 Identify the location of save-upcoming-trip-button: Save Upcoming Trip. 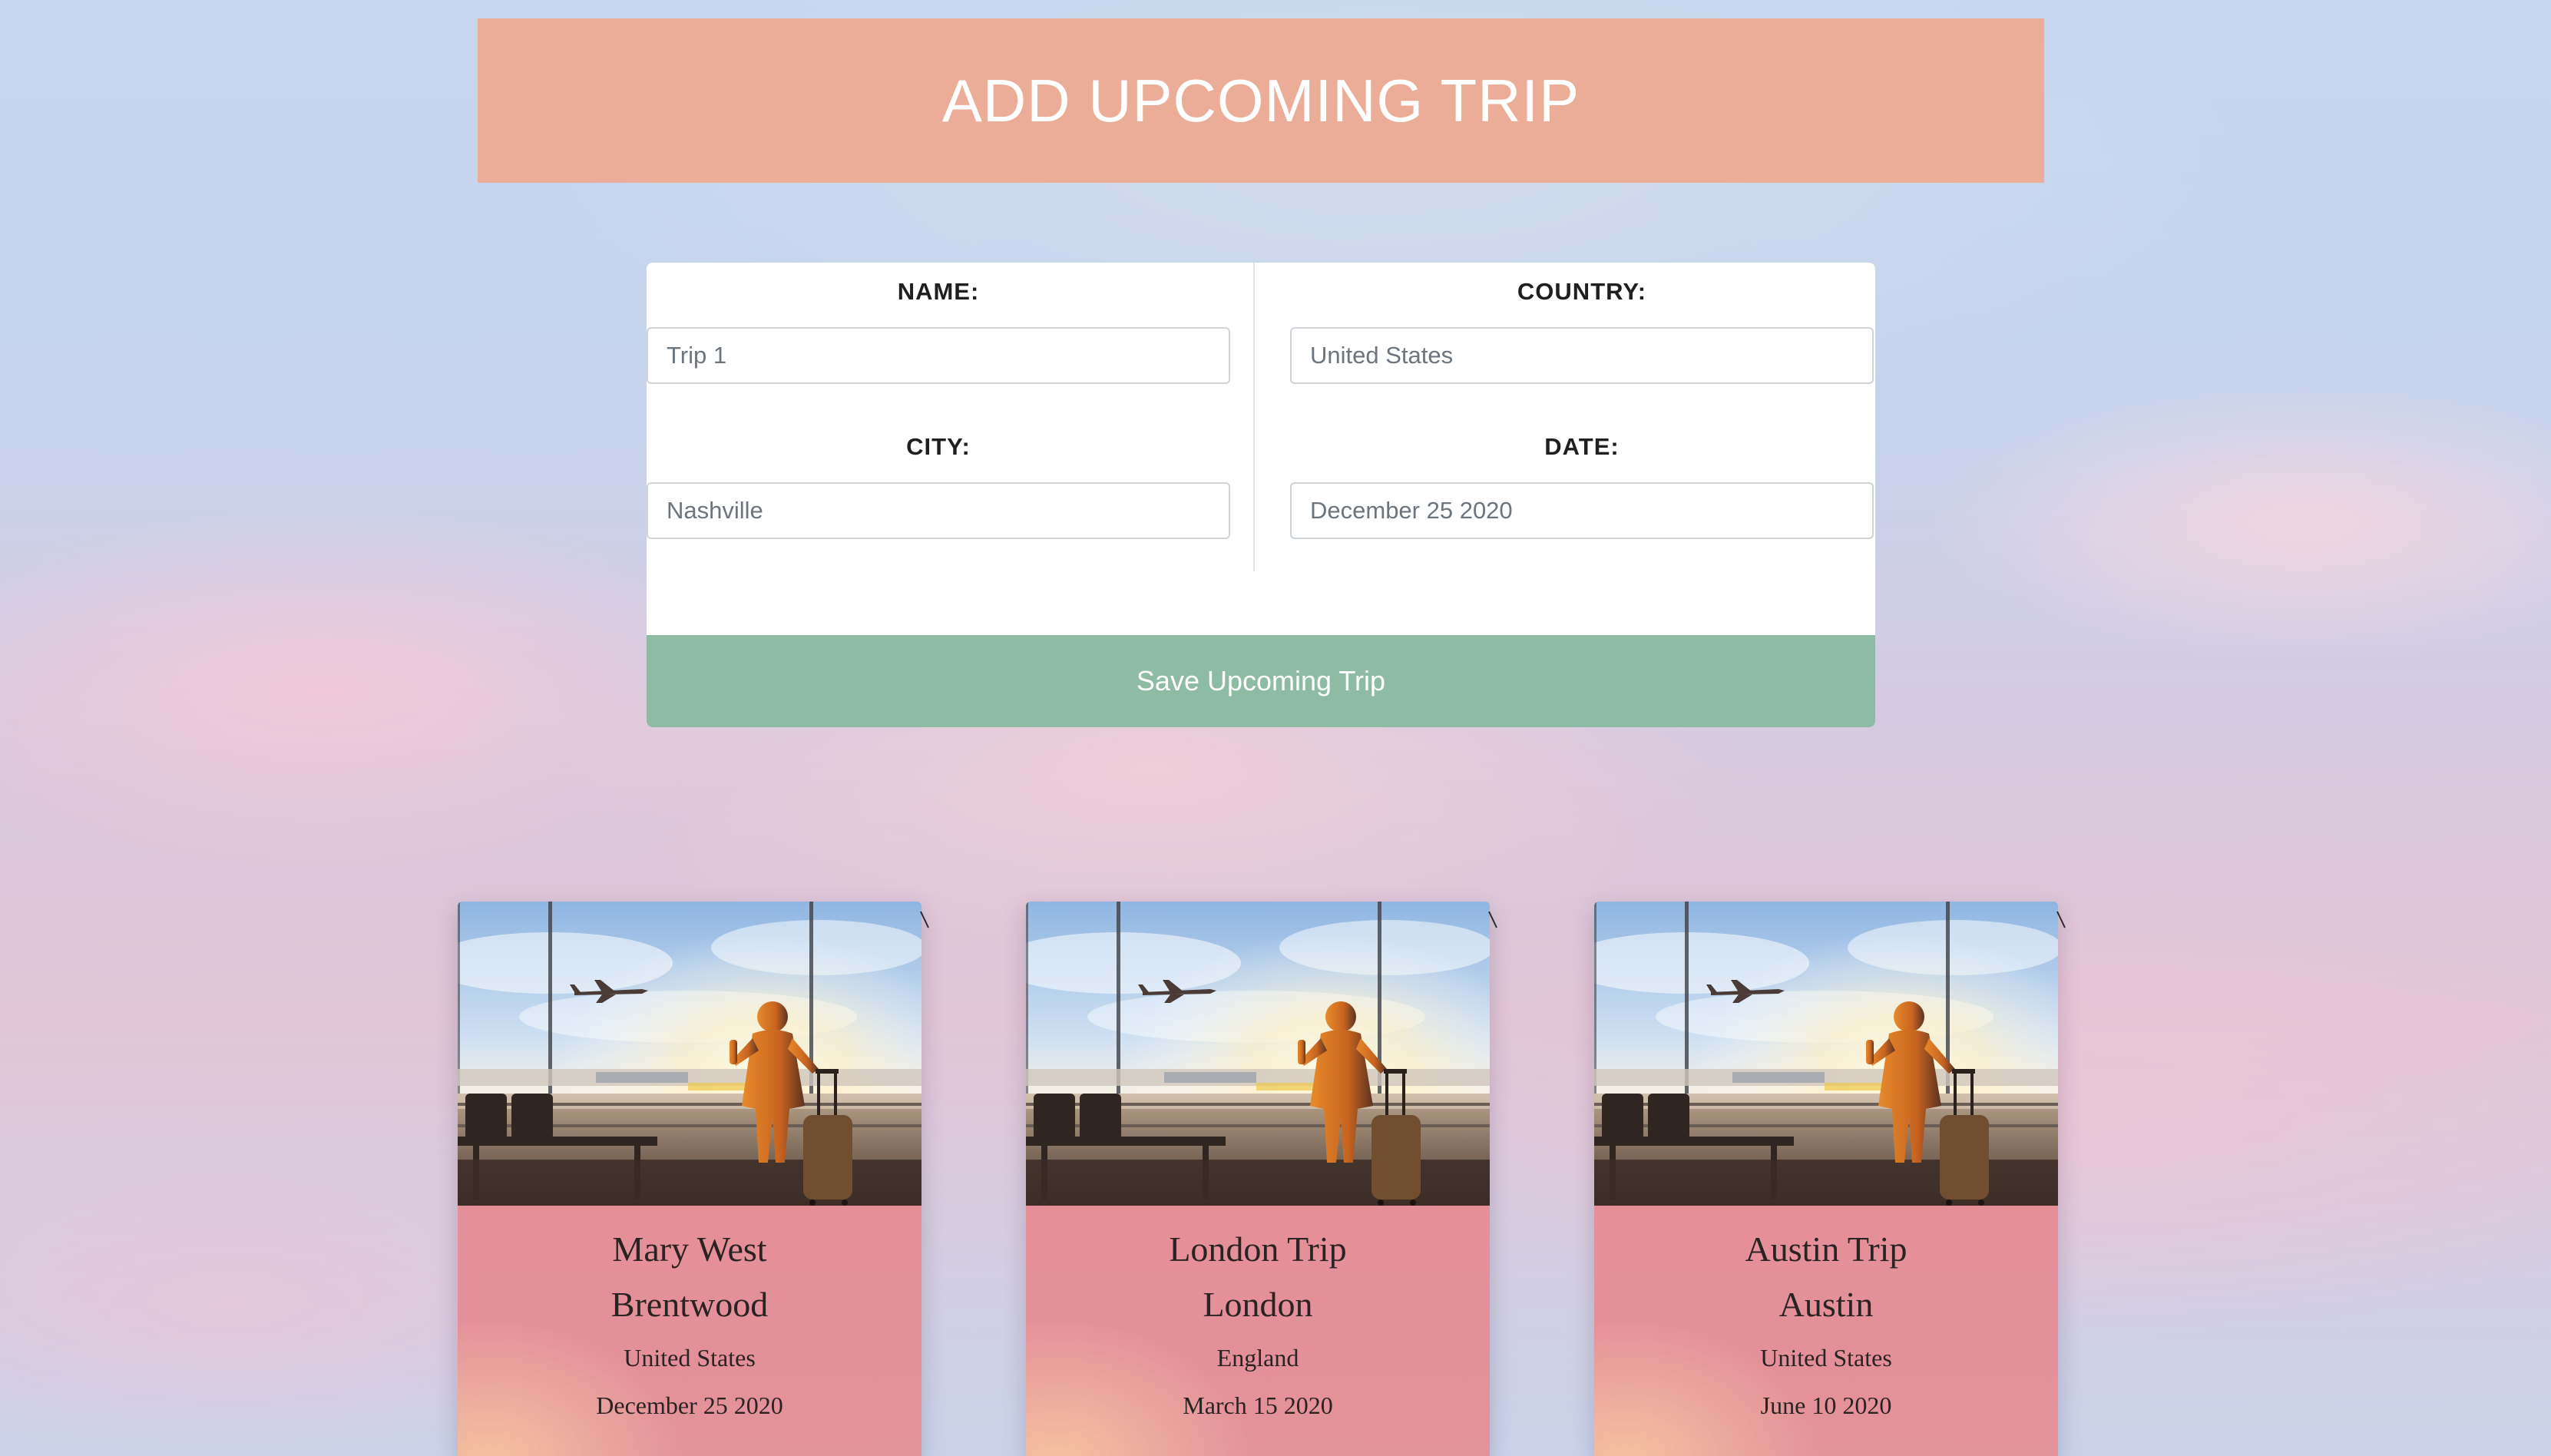
(1261, 681).